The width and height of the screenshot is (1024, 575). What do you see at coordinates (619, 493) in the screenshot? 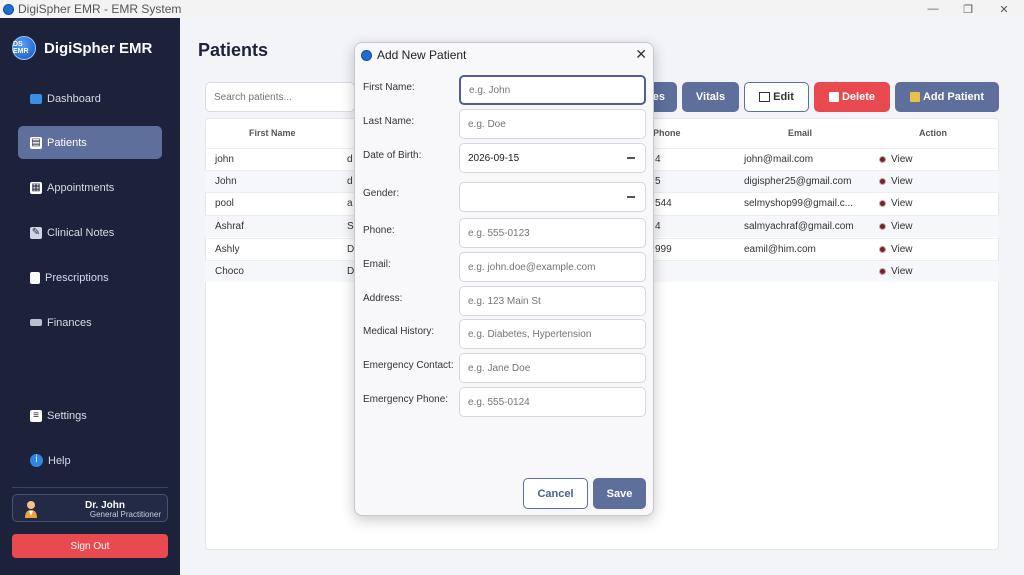
I see `save-button: Save` at bounding box center [619, 493].